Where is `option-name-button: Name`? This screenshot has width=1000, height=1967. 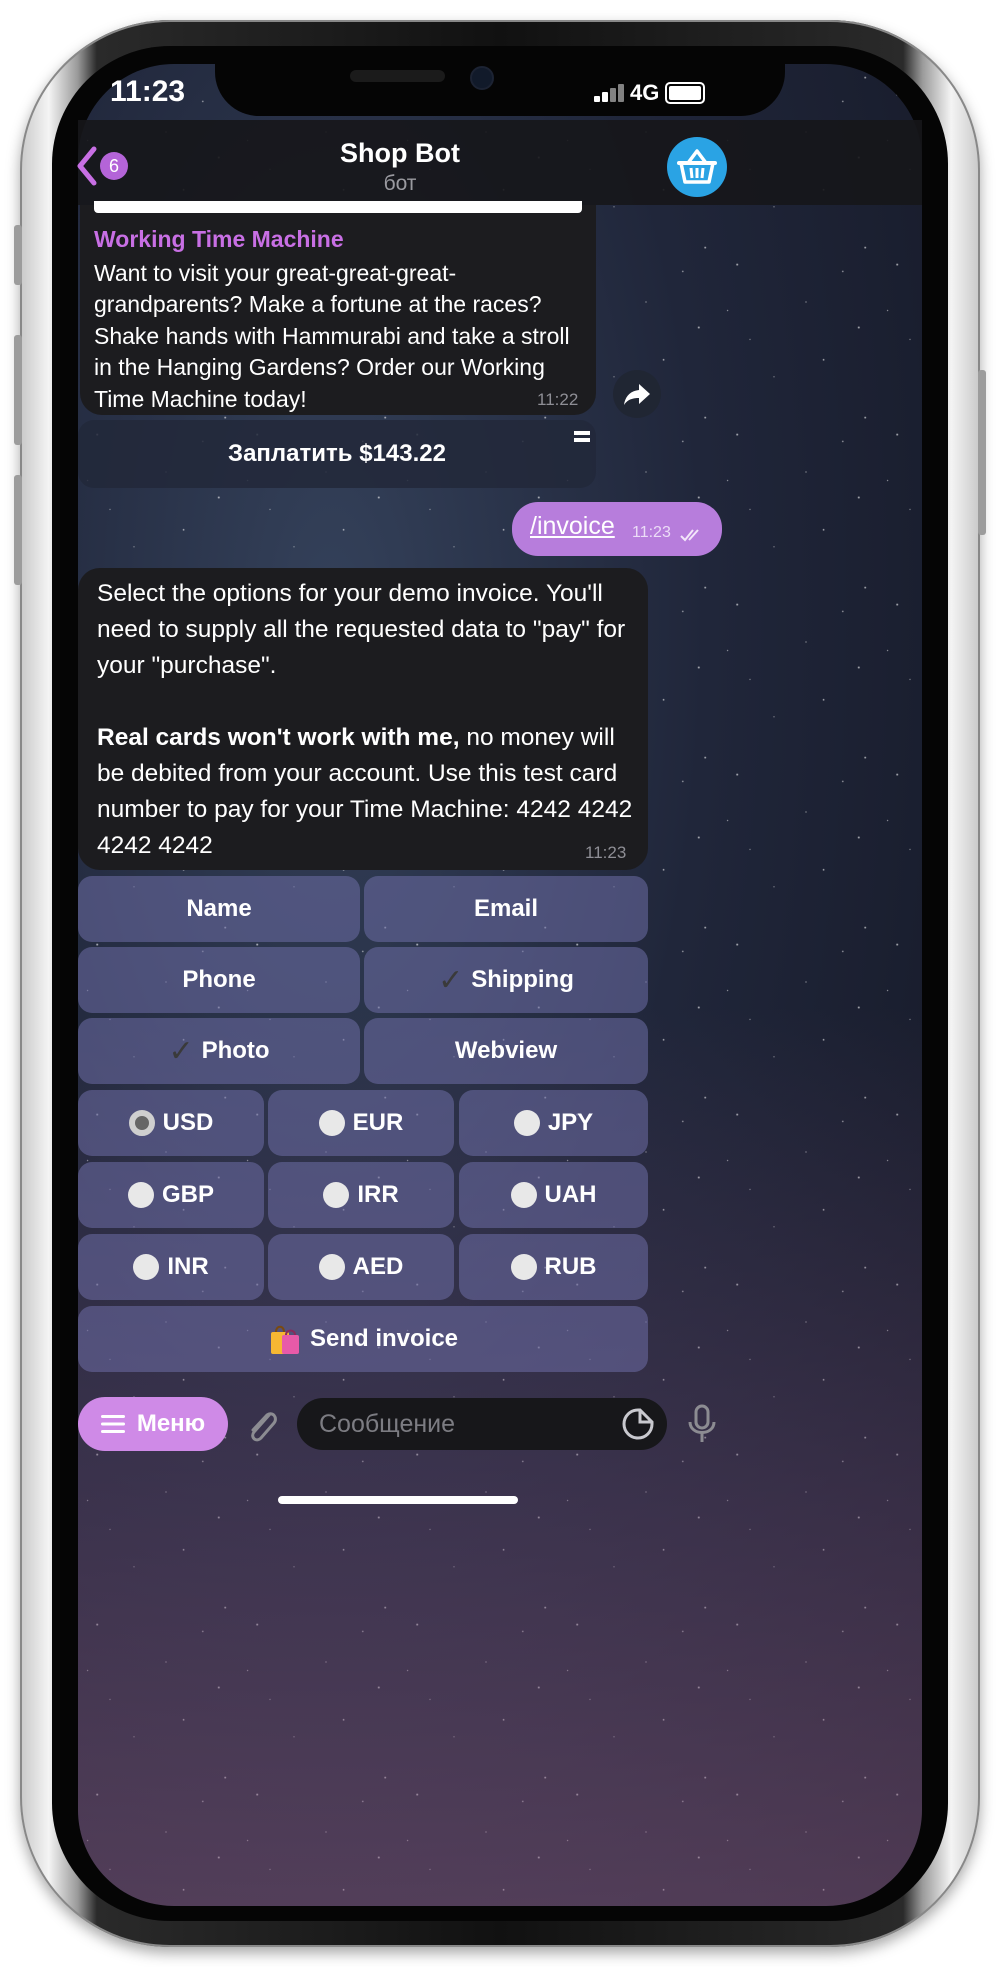 option-name-button: Name is located at coordinates (219, 909).